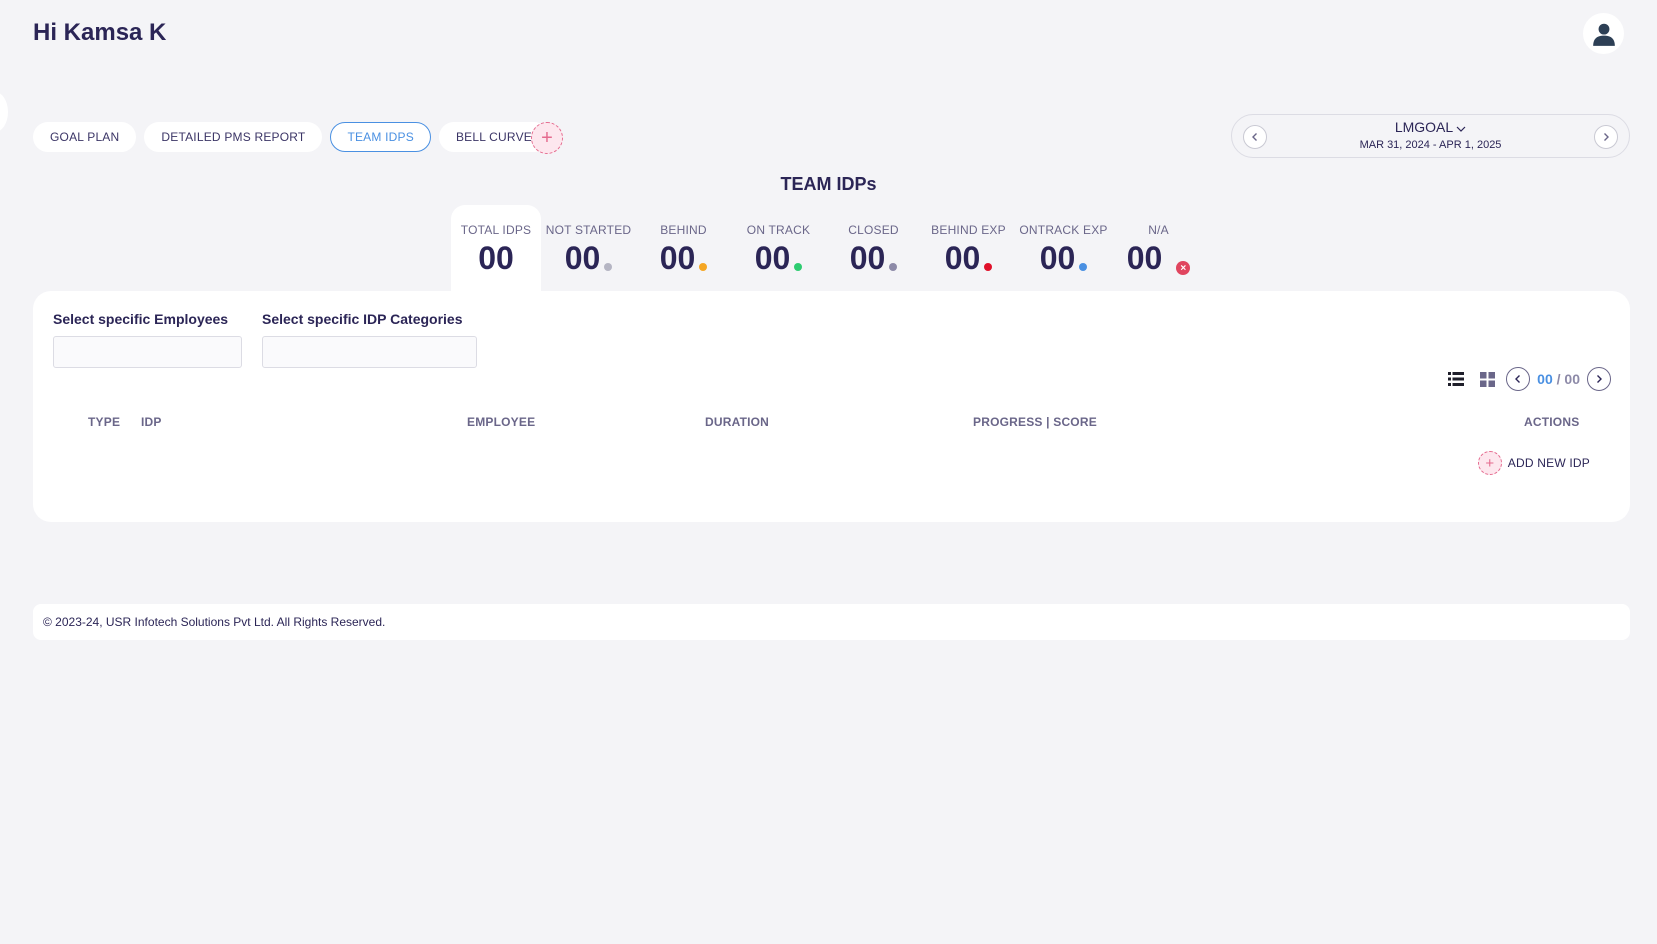 This screenshot has height=944, width=1657. I want to click on stat-label: BEHIND, so click(683, 230).